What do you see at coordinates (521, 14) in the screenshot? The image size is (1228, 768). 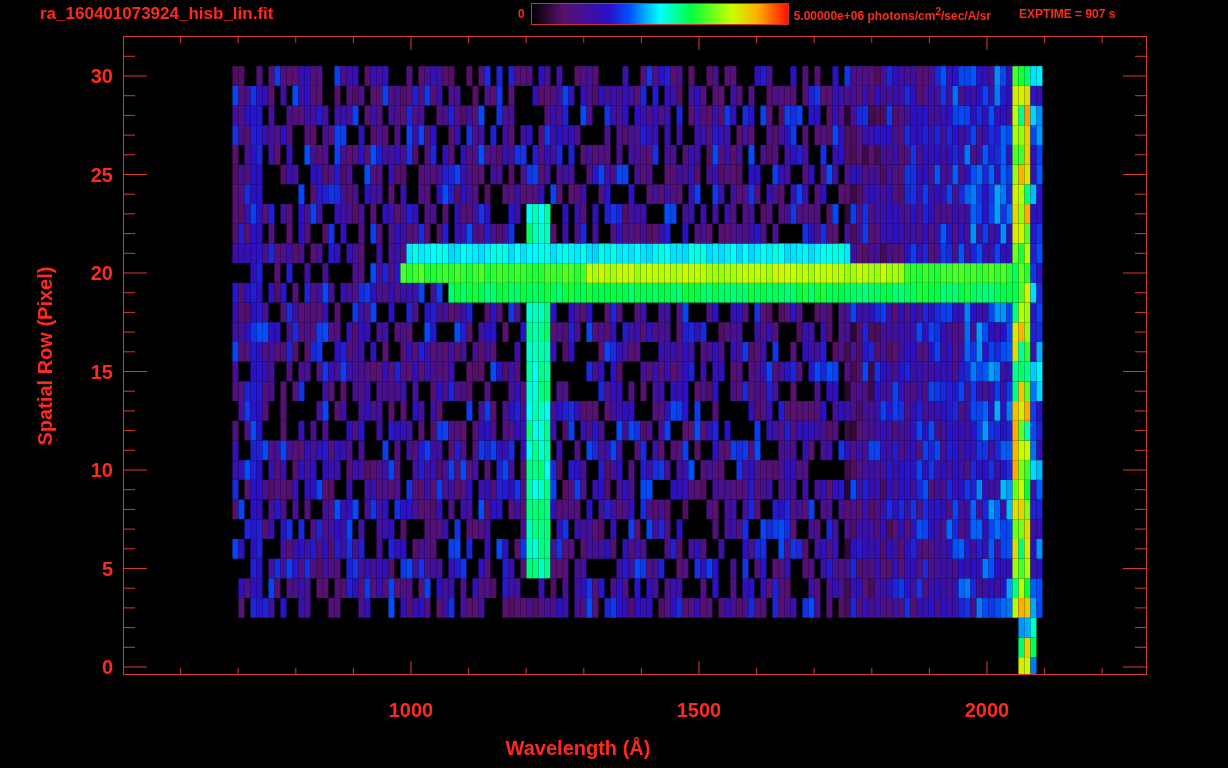 I see `colorbar-min-label: 0` at bounding box center [521, 14].